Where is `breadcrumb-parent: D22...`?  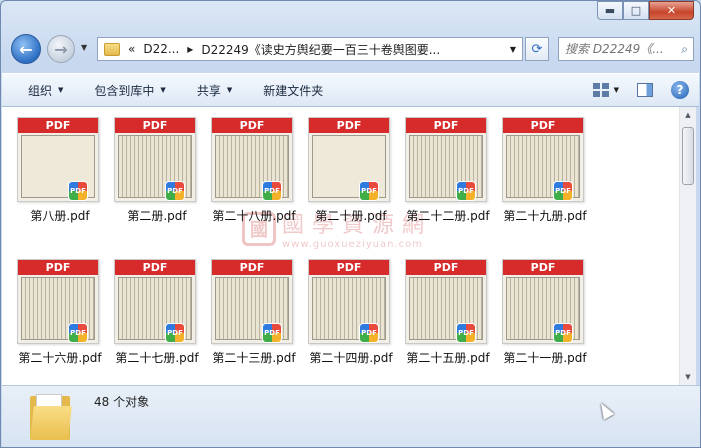 breadcrumb-parent: D22... is located at coordinates (161, 49).